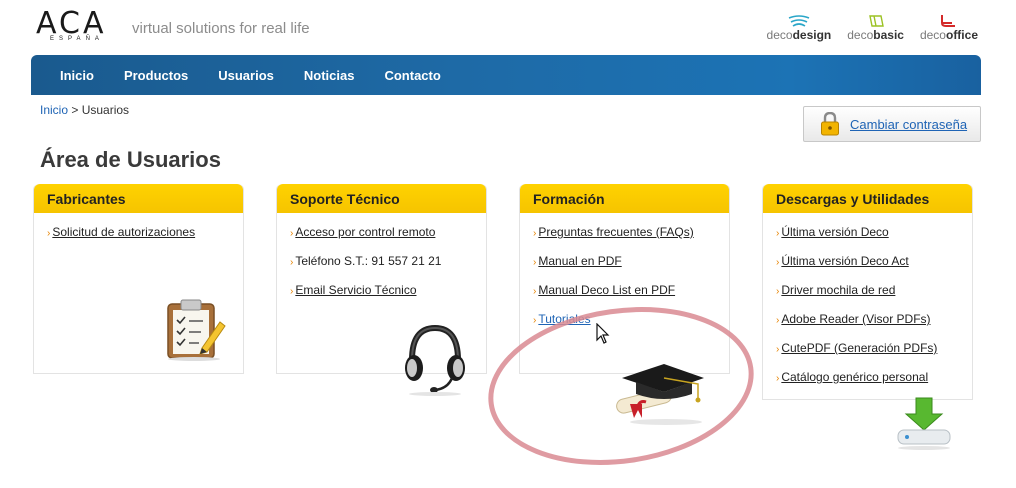  What do you see at coordinates (624, 198) in the screenshot?
I see `card-title: Formación` at bounding box center [624, 198].